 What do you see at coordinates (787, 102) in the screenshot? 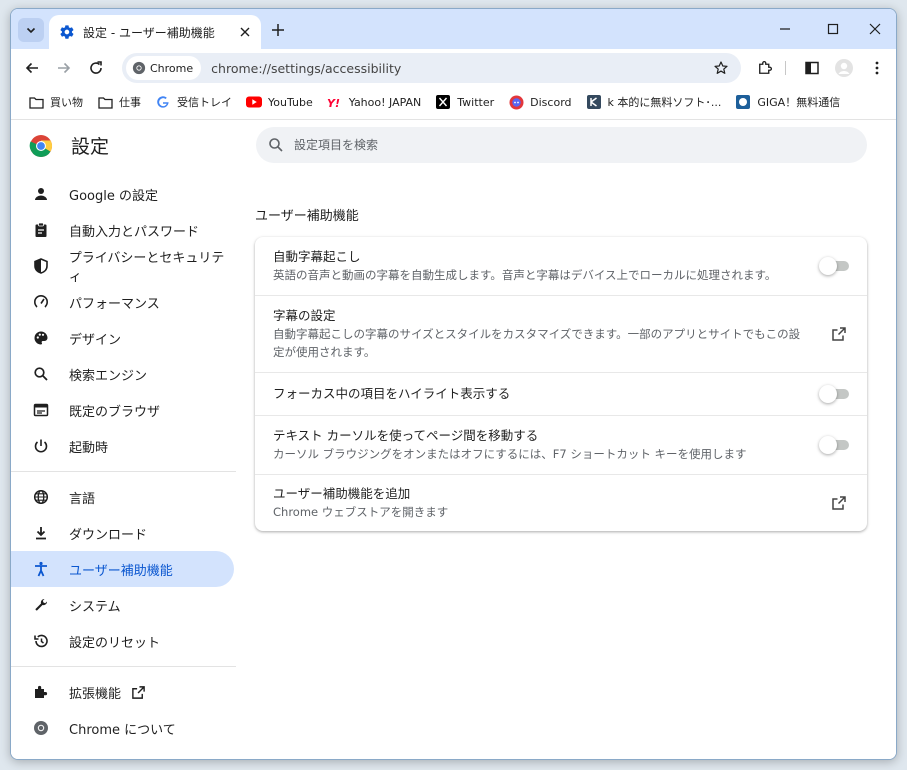
I see `bookmark-item: GIGA！無料通信` at bounding box center [787, 102].